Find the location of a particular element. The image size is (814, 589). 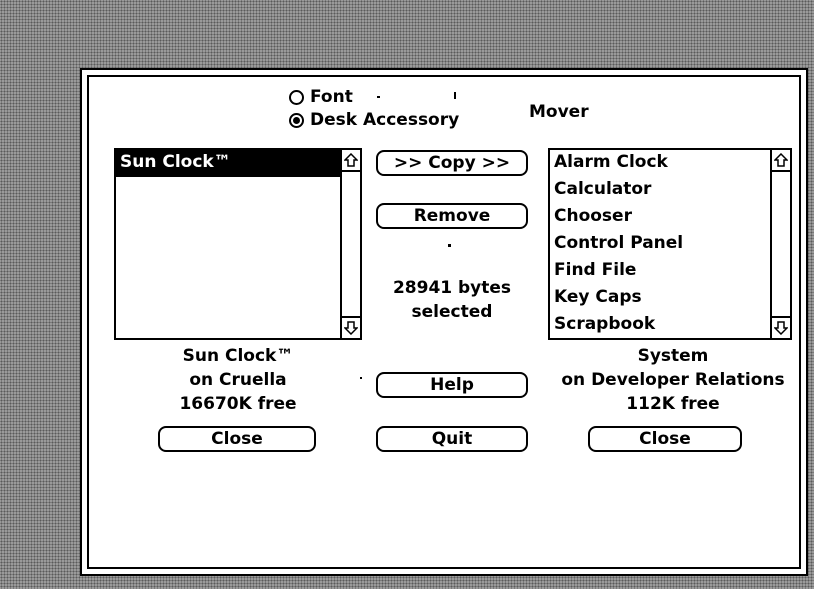

right-close-button: Close is located at coordinates (665, 439).